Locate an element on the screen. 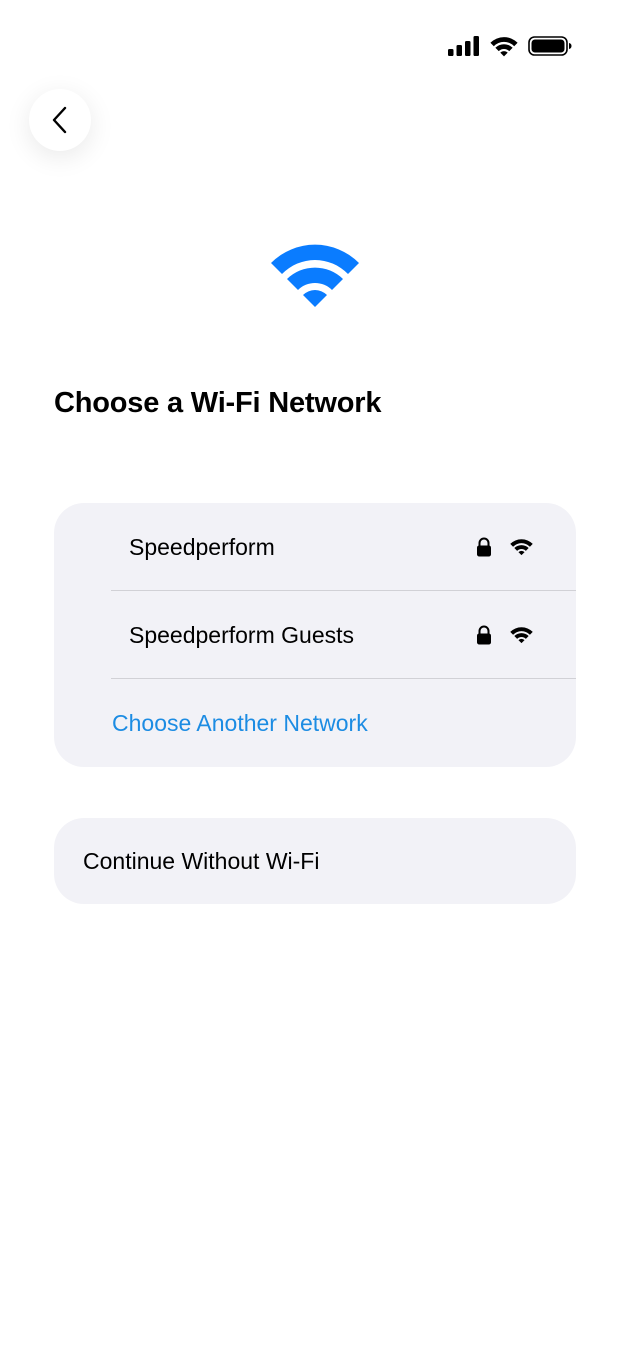  choose-another-network-link: Choose Another Network is located at coordinates (240, 723).